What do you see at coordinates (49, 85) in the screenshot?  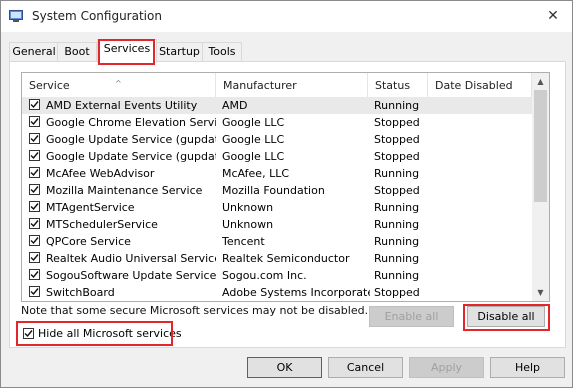 I see `column-header-service-label: Service` at bounding box center [49, 85].